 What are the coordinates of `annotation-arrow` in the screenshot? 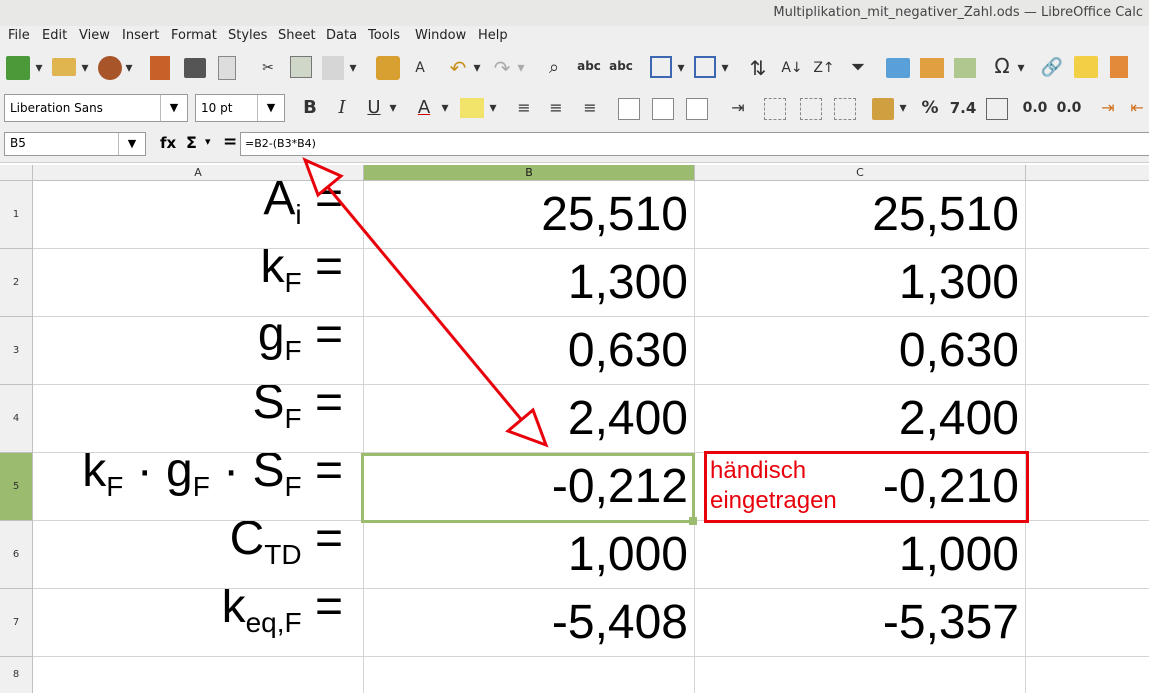 It's located at (425, 302).